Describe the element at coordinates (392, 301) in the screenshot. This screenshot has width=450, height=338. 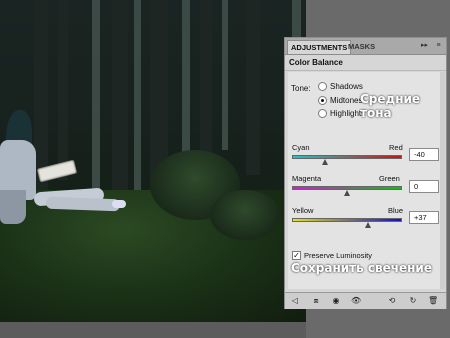
I see `previous-state-icon: ⟲` at that location.